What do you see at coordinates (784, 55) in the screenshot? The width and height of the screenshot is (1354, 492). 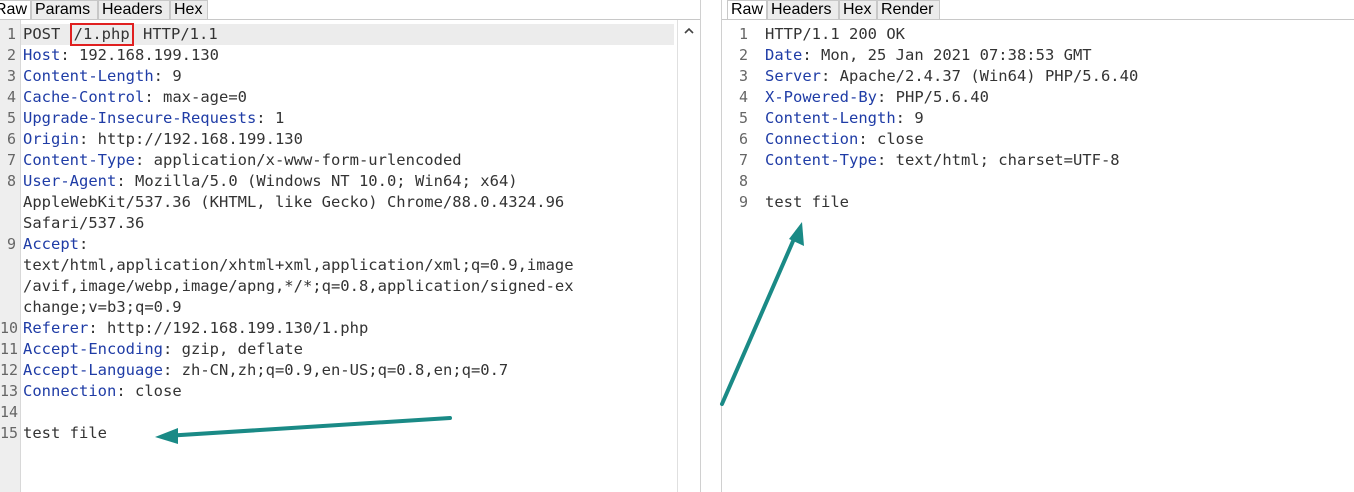 I see `header-name: Date` at bounding box center [784, 55].